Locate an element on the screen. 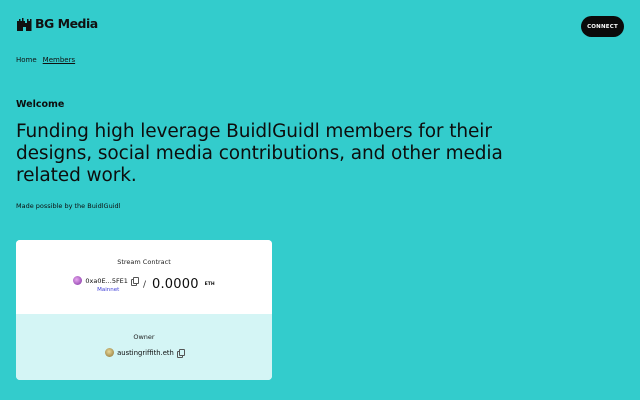 This screenshot has height=400, width=640. brand-logo: BG Media is located at coordinates (57, 23).